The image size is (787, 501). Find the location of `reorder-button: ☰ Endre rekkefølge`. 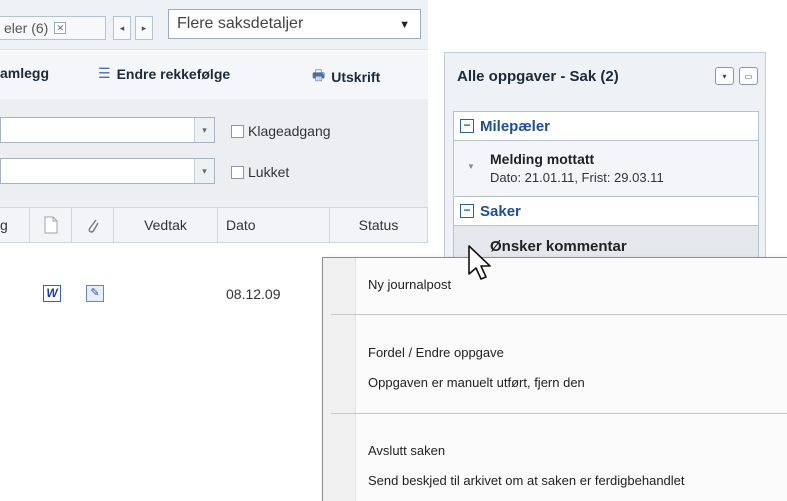

reorder-button: ☰ Endre rekkefølge is located at coordinates (164, 73).